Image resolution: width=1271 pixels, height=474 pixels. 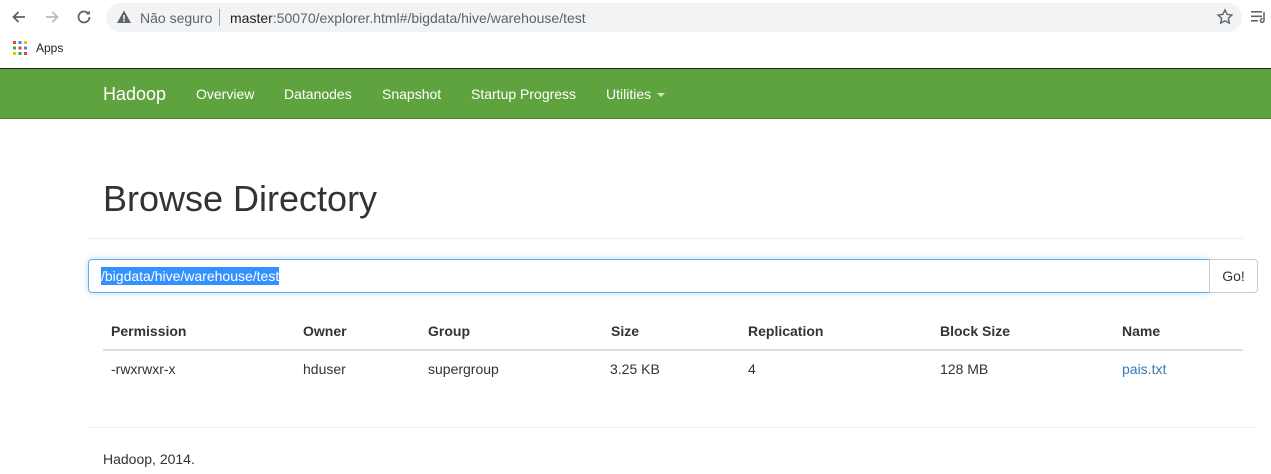 I want to click on security-label: Não seguro, so click(x=176, y=18).